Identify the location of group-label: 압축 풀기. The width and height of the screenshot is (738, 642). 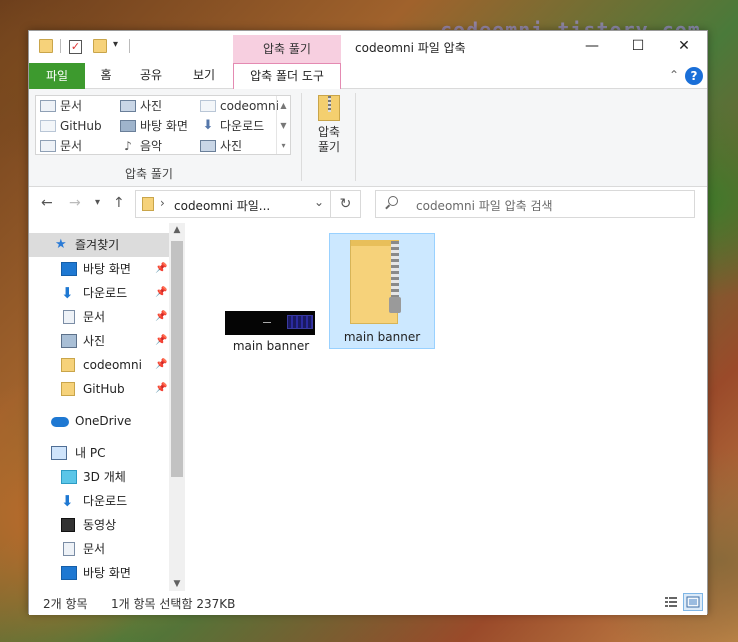
(149, 174).